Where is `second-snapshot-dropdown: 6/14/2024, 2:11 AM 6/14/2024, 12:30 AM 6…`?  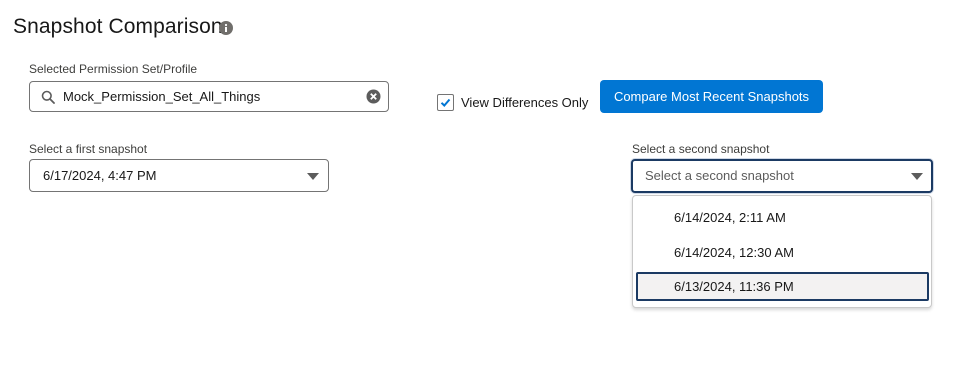
second-snapshot-dropdown: 6/14/2024, 2:11 AM 6/14/2024, 12:30 AM 6… is located at coordinates (782, 251).